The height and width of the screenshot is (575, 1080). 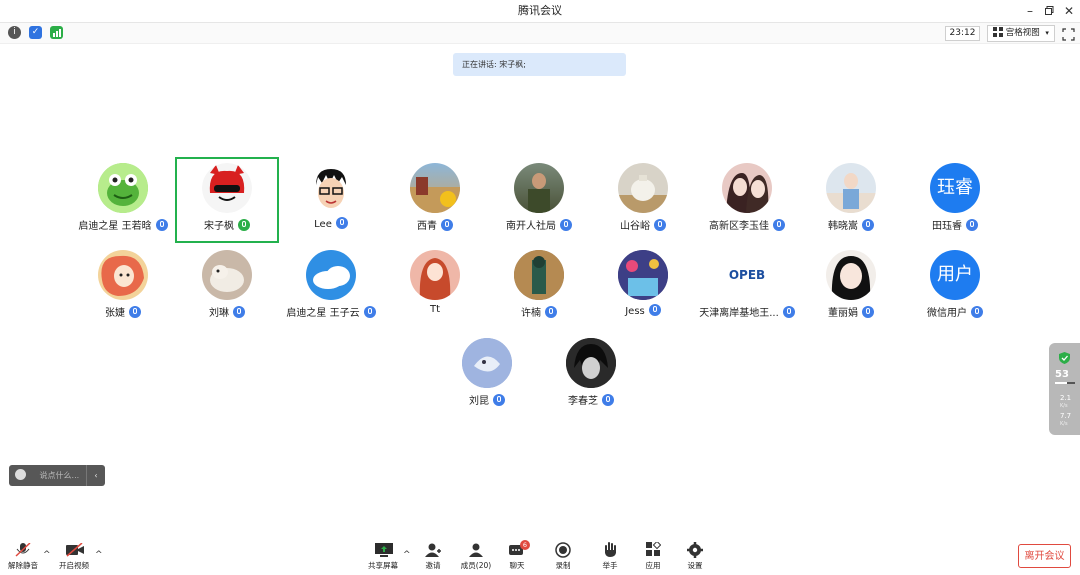 What do you see at coordinates (1044, 556) in the screenshot?
I see `leave-meeting-button: 离开会议` at bounding box center [1044, 556].